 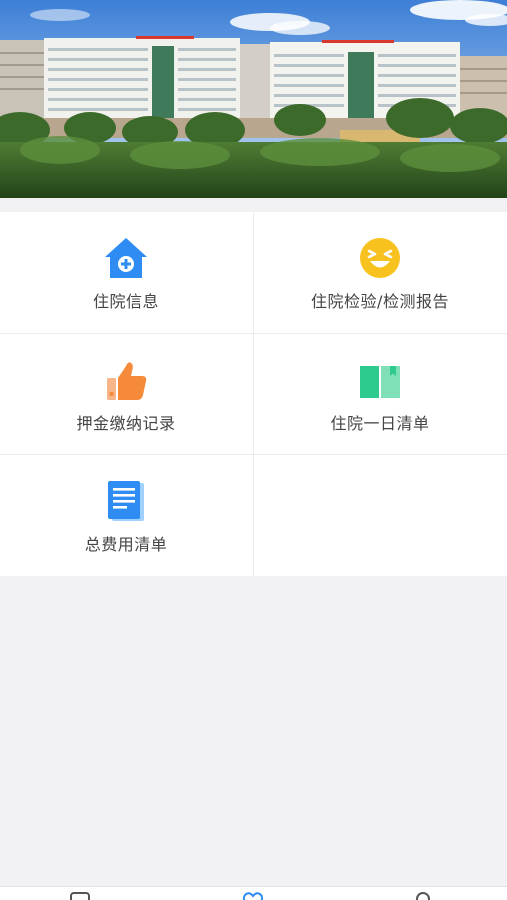 I want to click on thumbs-up-icon, so click(x=126, y=380).